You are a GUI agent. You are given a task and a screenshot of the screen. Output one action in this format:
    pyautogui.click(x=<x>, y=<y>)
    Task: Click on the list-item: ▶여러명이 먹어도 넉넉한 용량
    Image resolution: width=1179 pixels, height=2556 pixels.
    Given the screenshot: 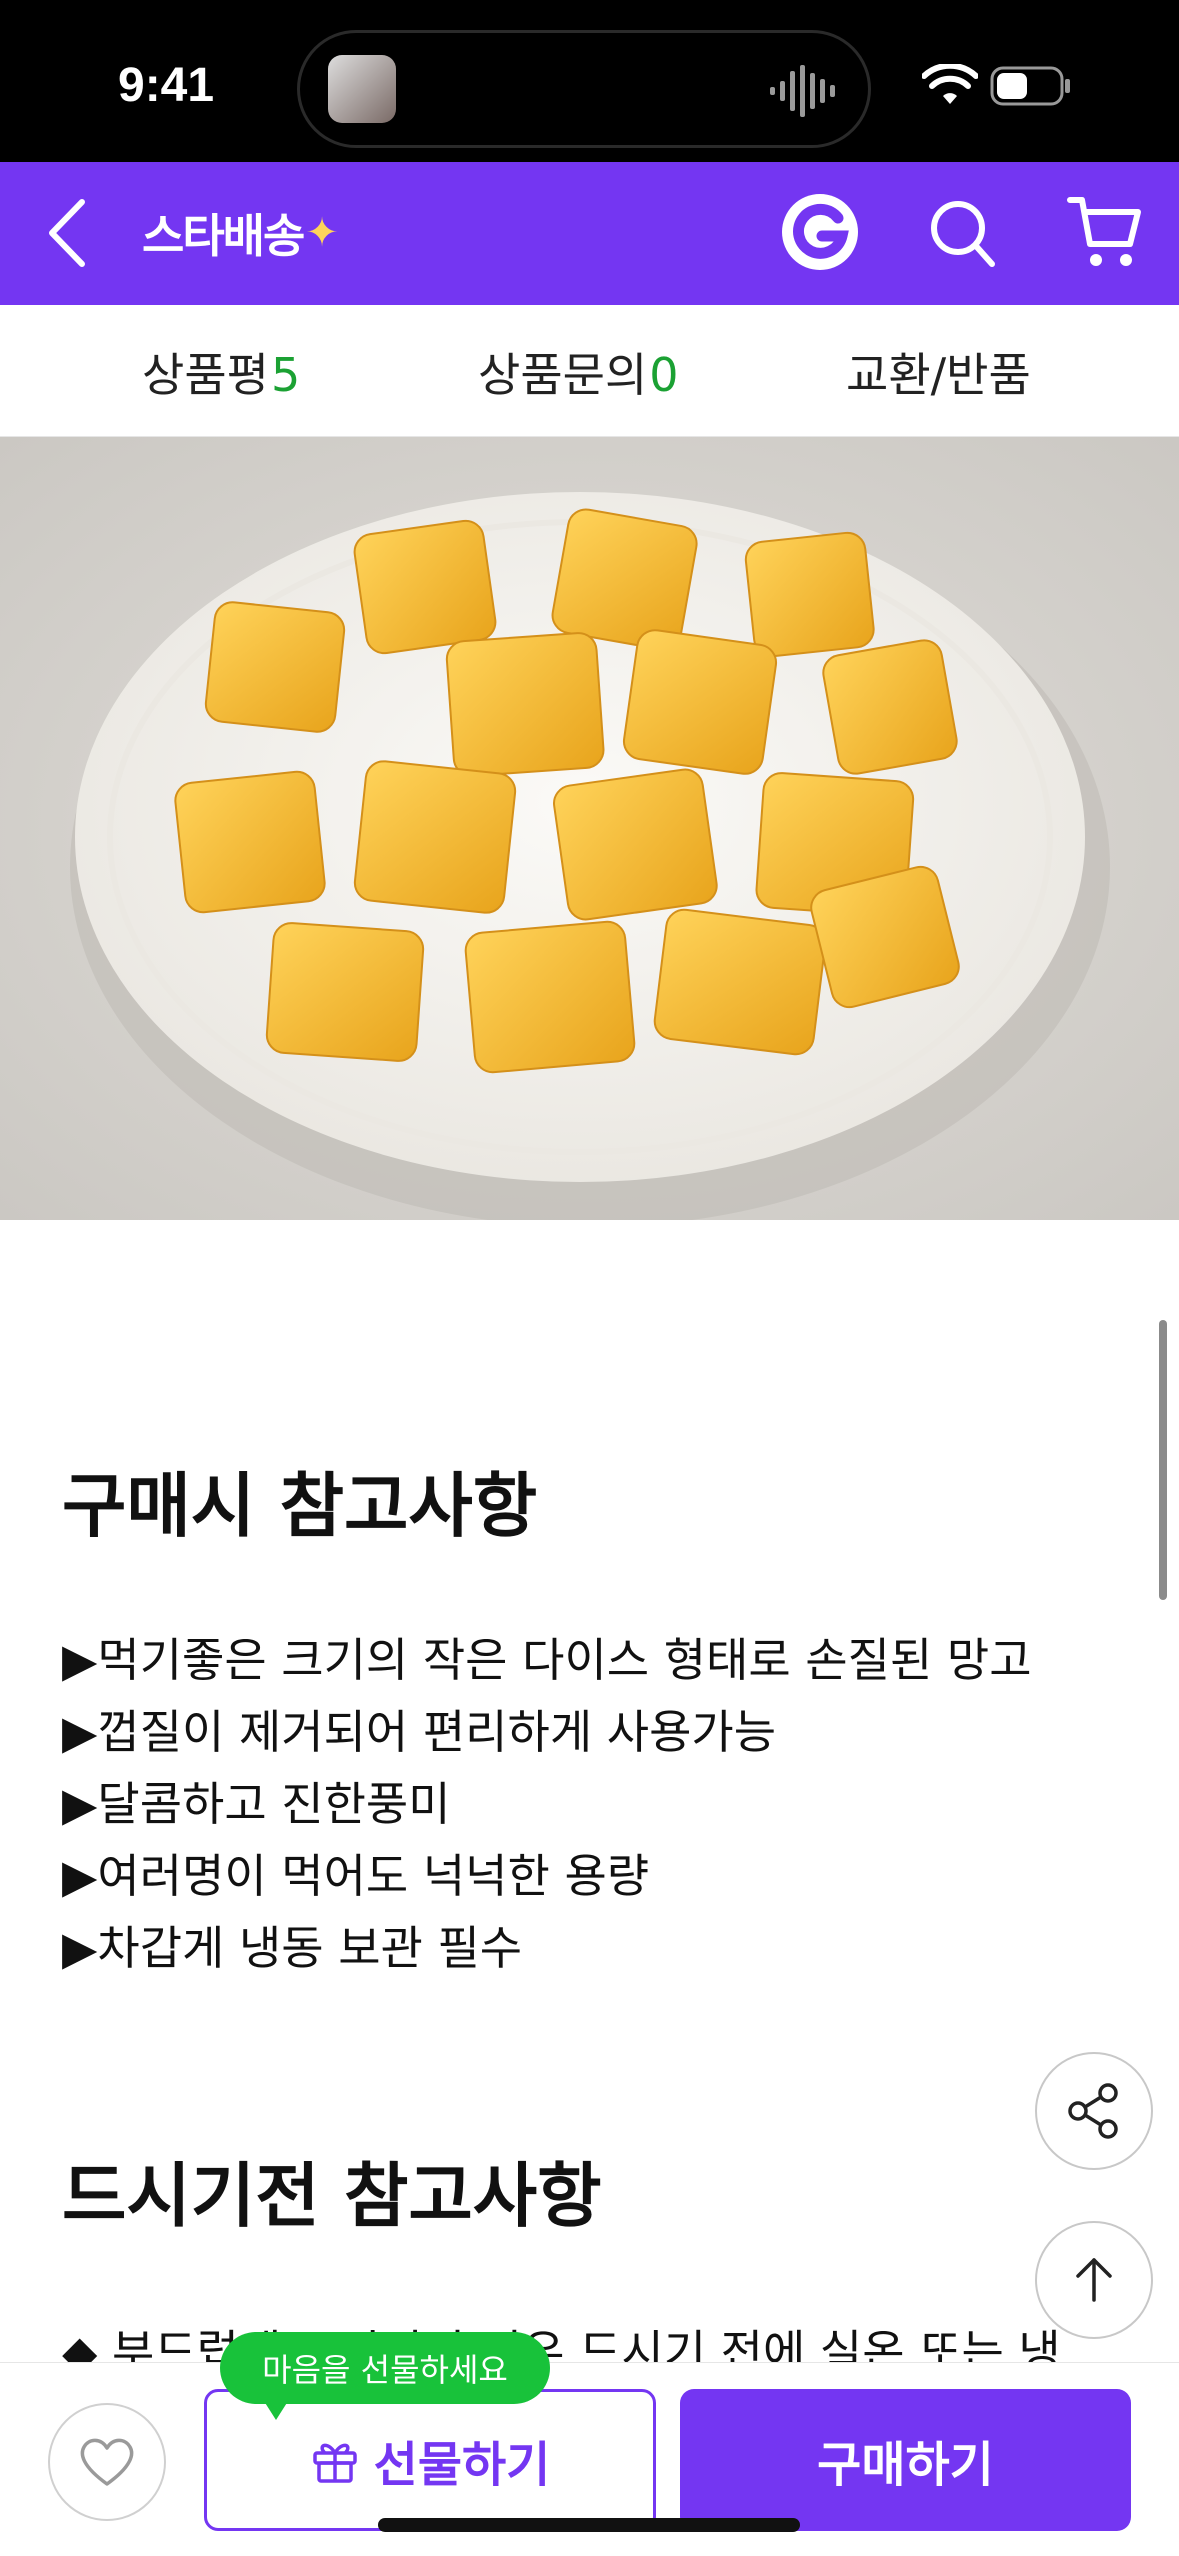 What is the action you would take?
    pyautogui.click(x=356, y=1876)
    